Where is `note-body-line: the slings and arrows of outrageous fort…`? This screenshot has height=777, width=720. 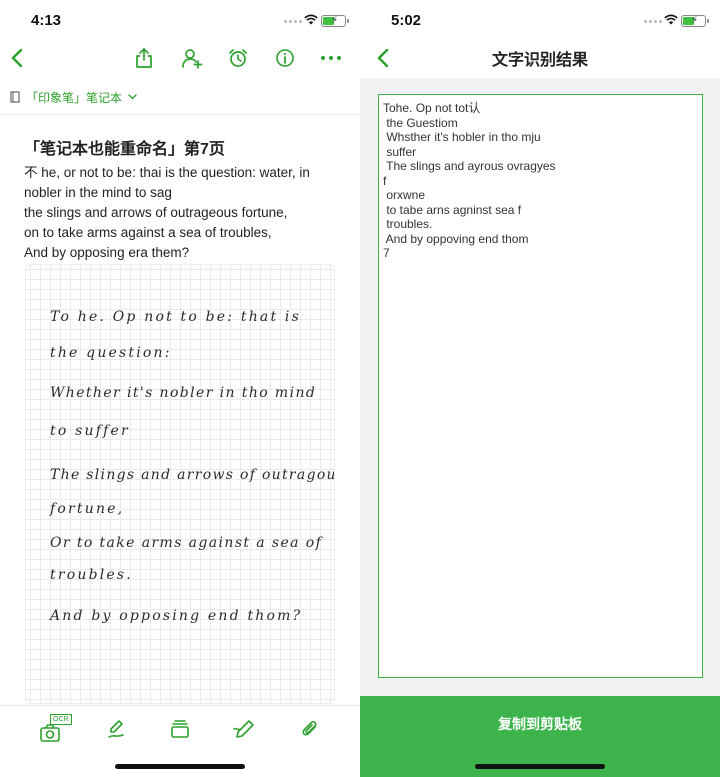
note-body-line: the slings and arrows of outrageous fort… is located at coordinates (156, 212).